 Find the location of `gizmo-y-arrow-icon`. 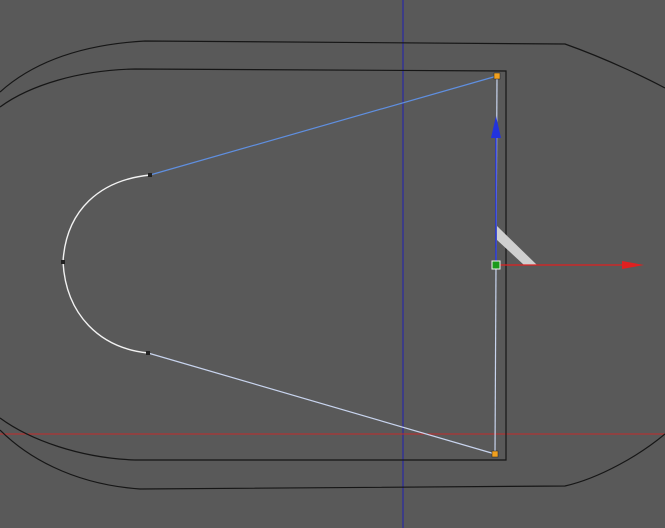

gizmo-y-arrow-icon is located at coordinates (496, 127).